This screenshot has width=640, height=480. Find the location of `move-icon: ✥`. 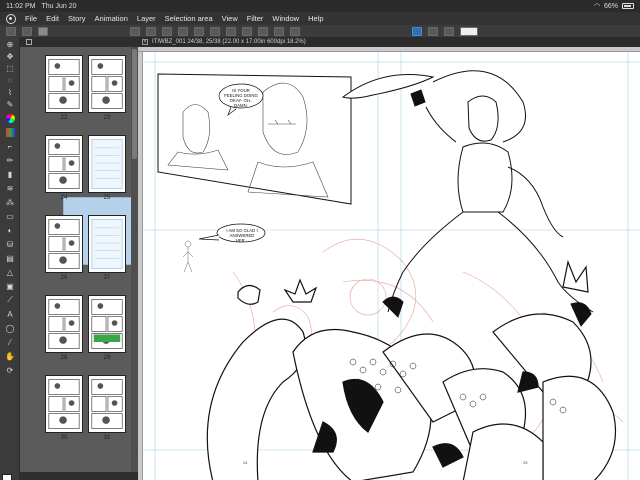

move-icon: ✥ is located at coordinates (10, 56).